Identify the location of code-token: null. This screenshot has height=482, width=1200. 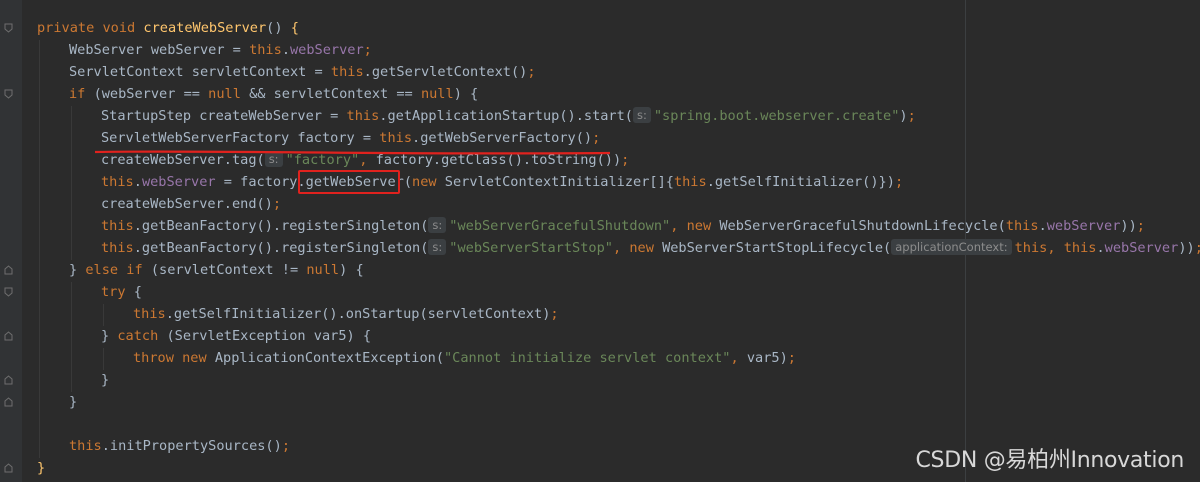
(229, 94).